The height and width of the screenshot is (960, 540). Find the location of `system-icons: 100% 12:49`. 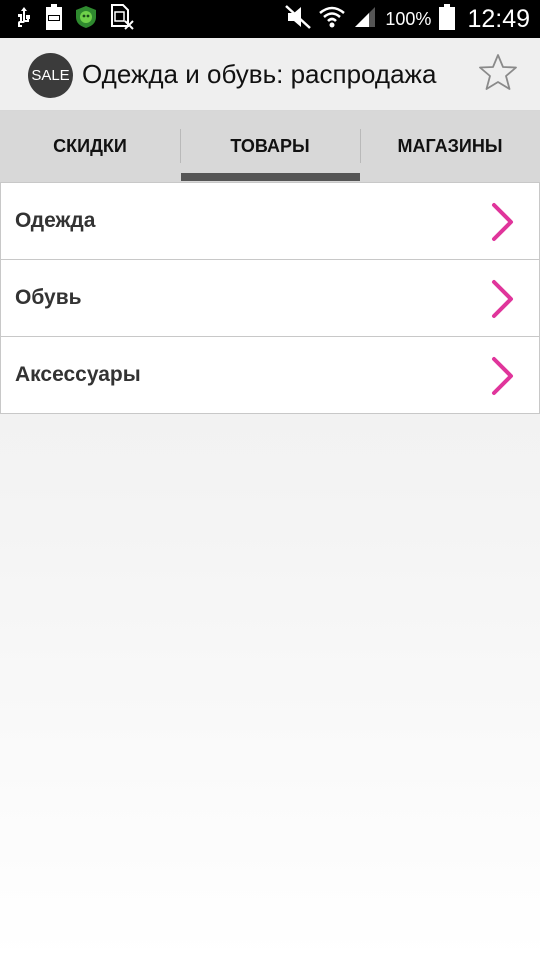

system-icons: 100% 12:49 is located at coordinates (407, 19).